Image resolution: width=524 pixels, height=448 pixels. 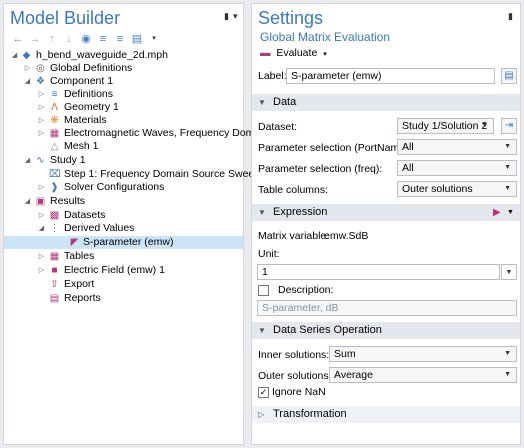 I want to click on view-options-dropdown-icon: ▾, so click(x=154, y=39).